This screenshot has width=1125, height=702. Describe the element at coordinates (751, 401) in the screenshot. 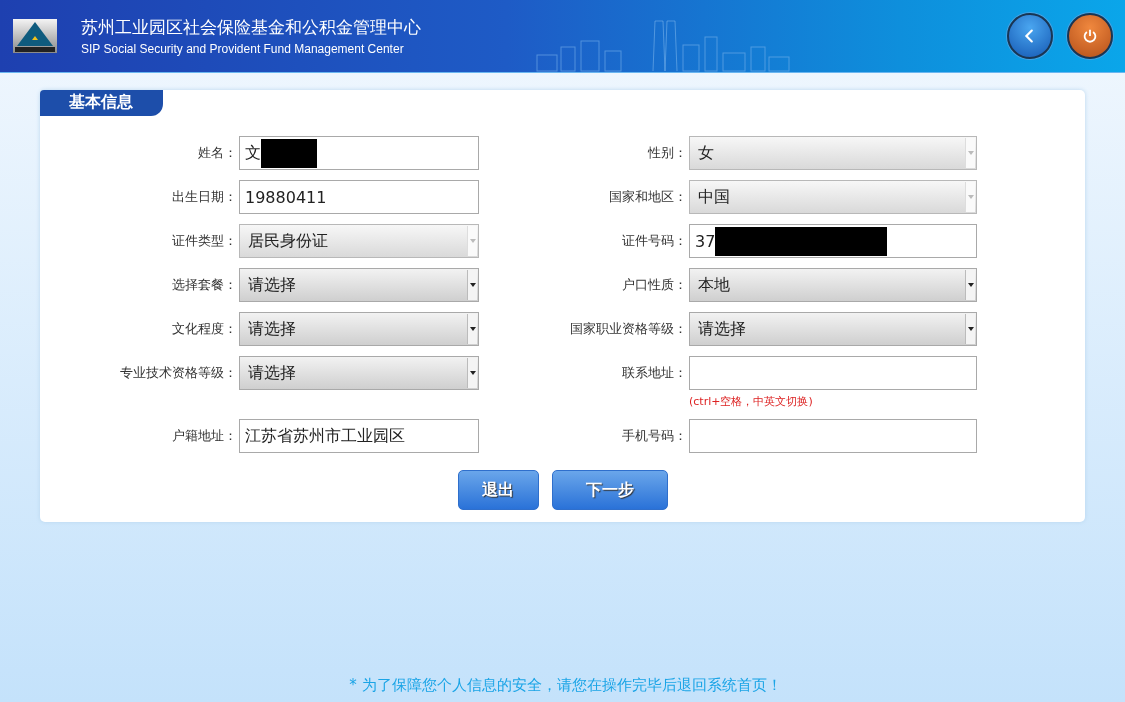

I see `input-hint: (ctrl+空格，中英文切换)` at that location.